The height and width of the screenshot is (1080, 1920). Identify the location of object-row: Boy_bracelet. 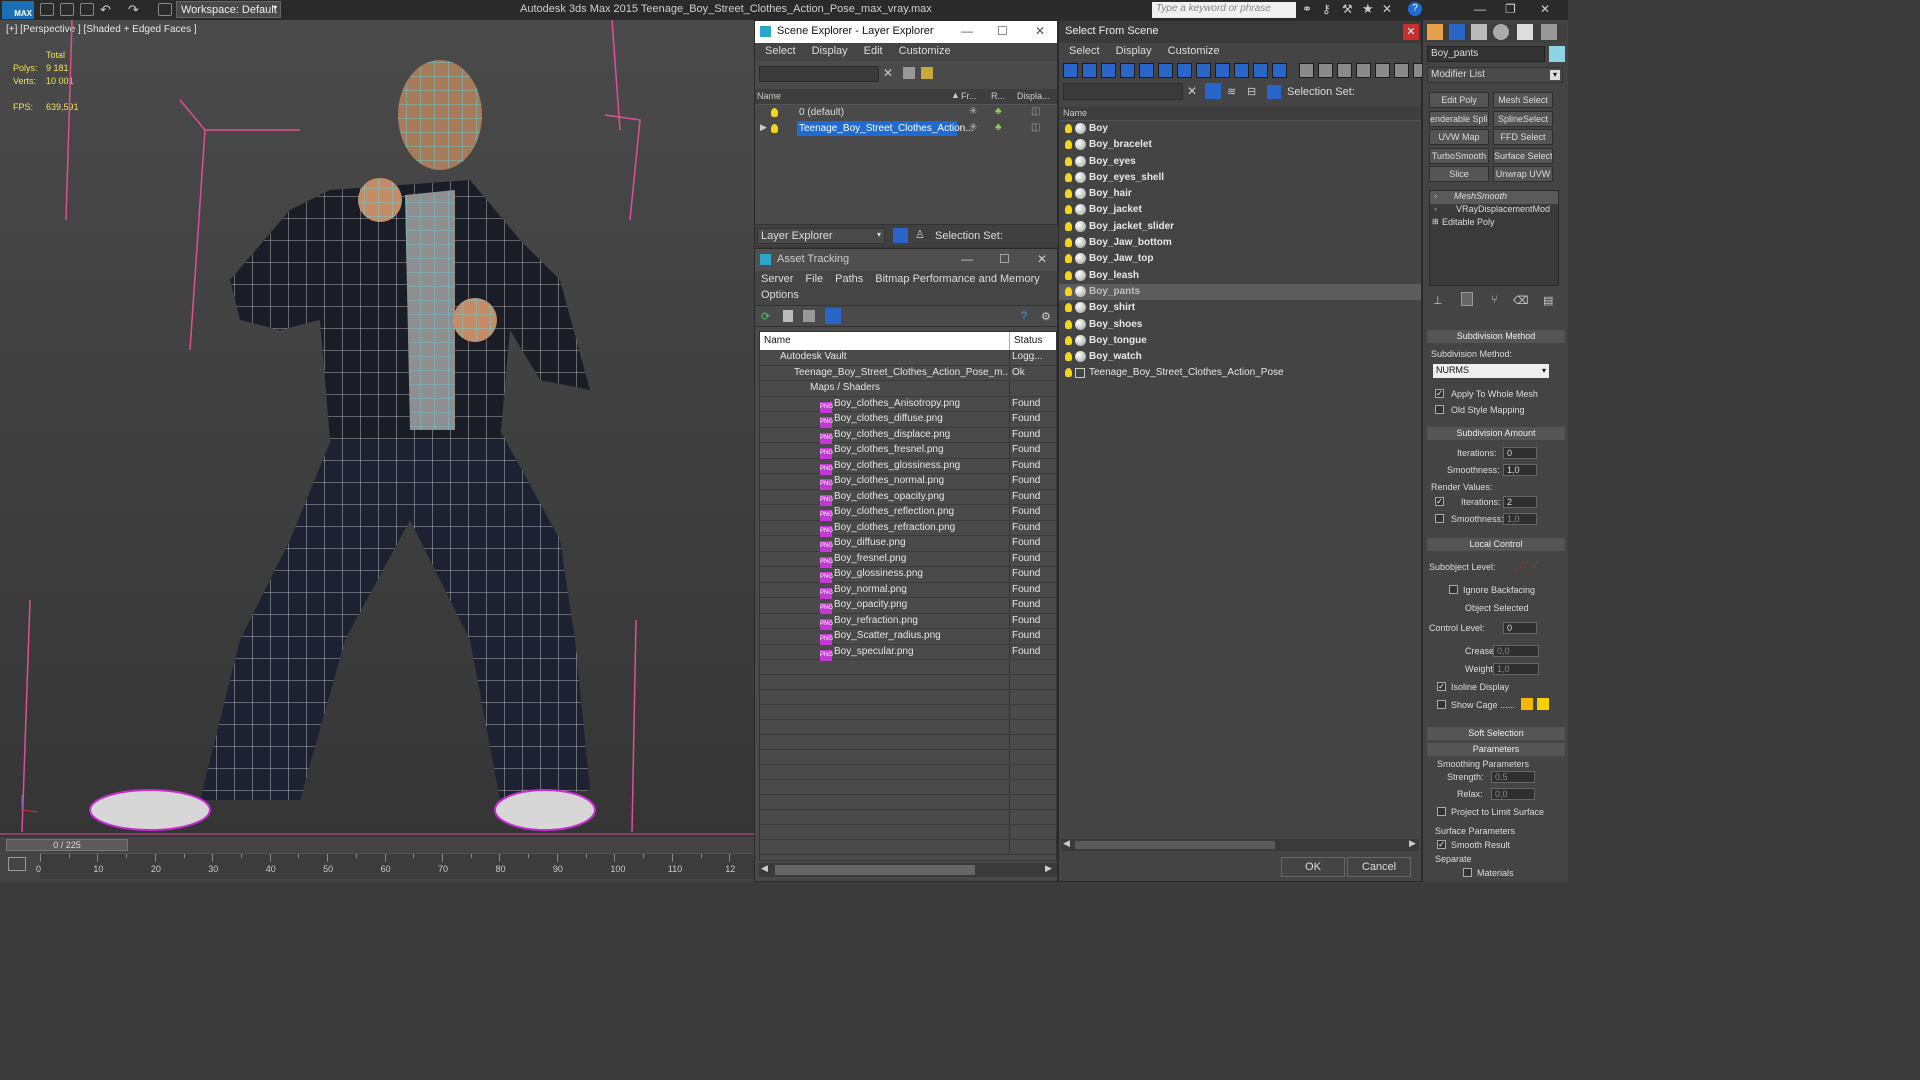
(1240, 145).